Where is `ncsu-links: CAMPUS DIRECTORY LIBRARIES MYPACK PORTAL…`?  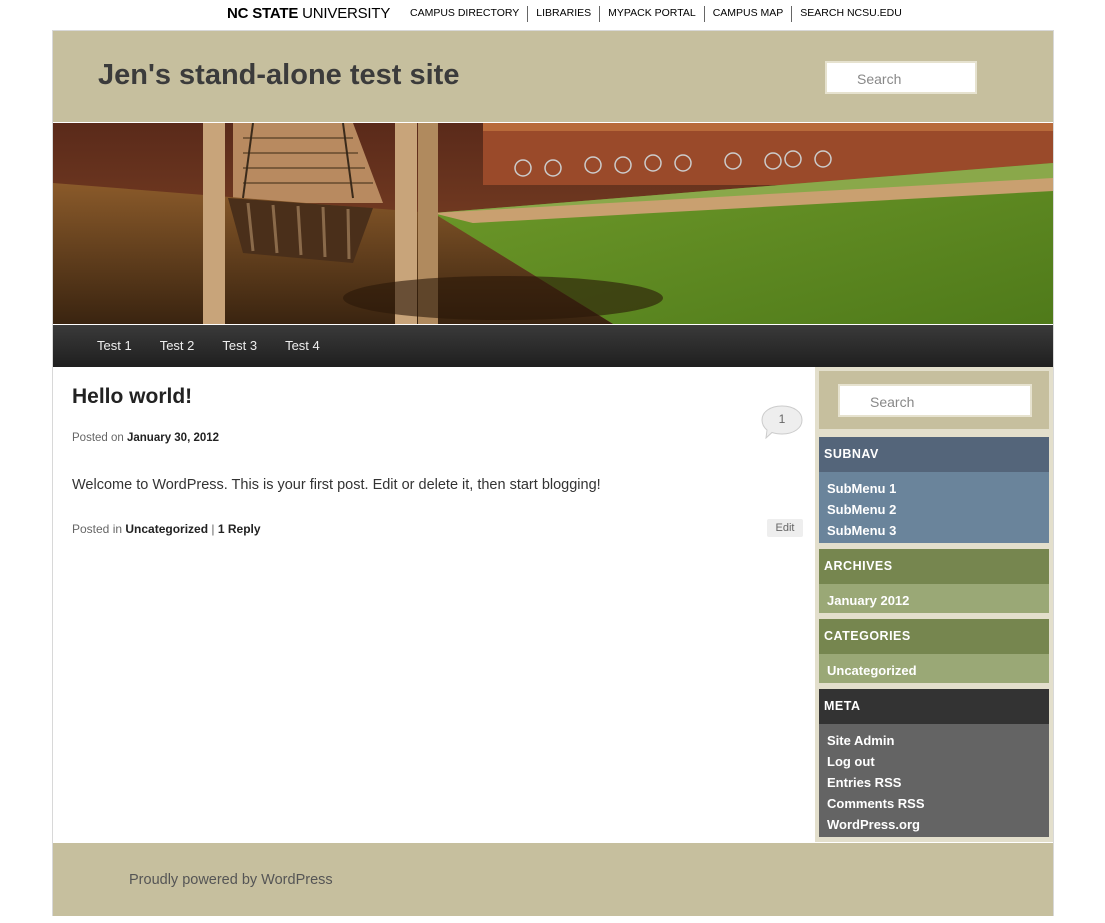 ncsu-links: CAMPUS DIRECTORY LIBRARIES MYPACK PORTAL… is located at coordinates (656, 14).